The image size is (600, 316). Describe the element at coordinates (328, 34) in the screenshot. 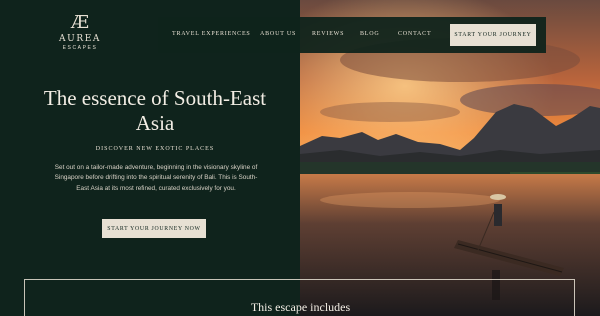

I see `nav-reviews: REVIEWS` at that location.